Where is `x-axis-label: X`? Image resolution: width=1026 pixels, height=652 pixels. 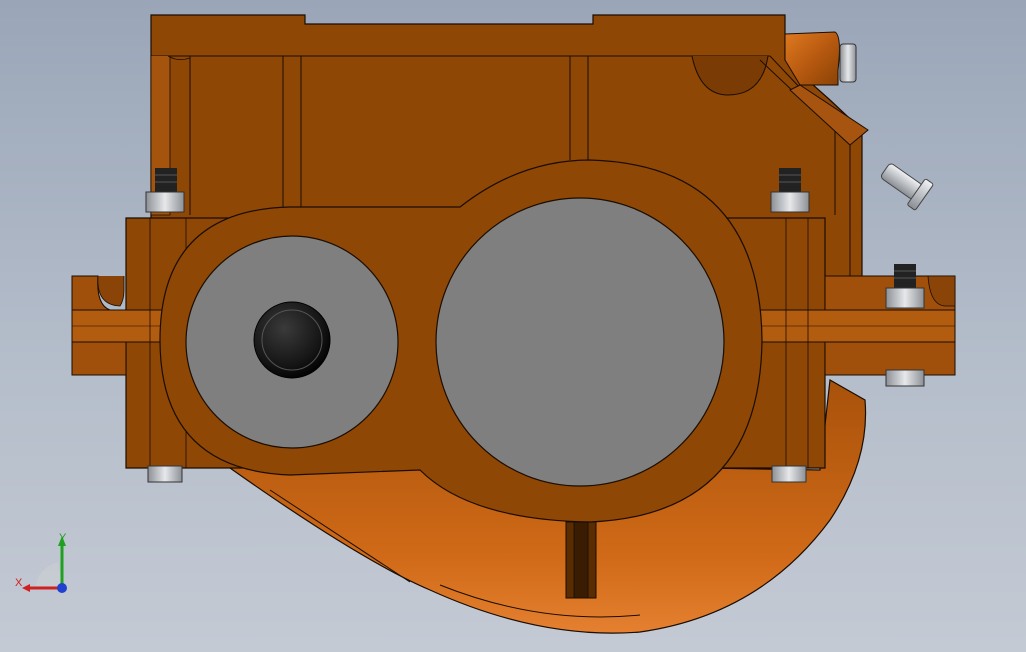
x-axis-label: X is located at coordinates (19, 583).